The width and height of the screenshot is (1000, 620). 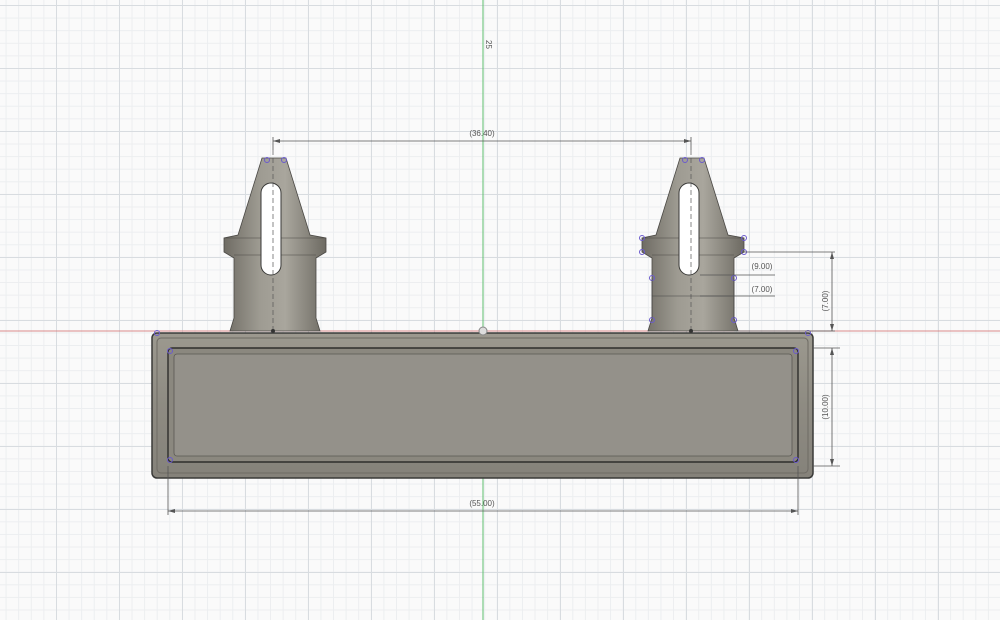 I want to click on dim-slot-lower-label: (7.00), so click(x=762, y=289).